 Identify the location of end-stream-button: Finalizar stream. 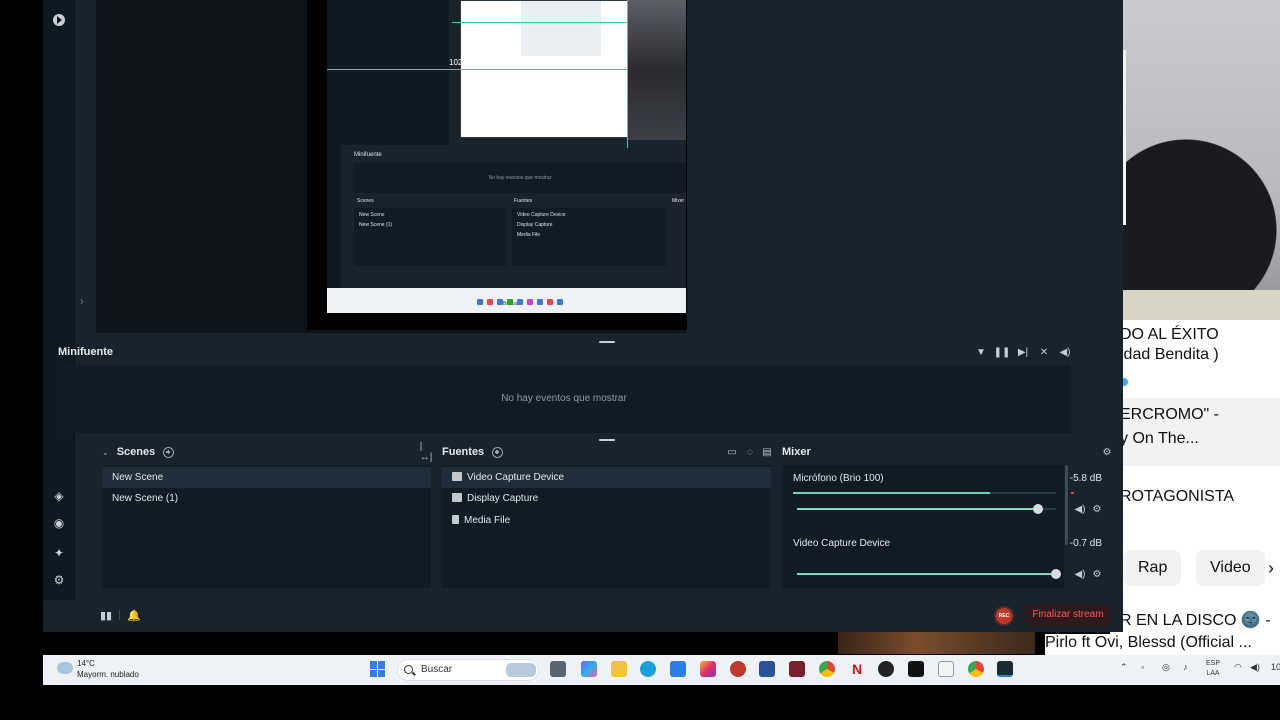
(1068, 615).